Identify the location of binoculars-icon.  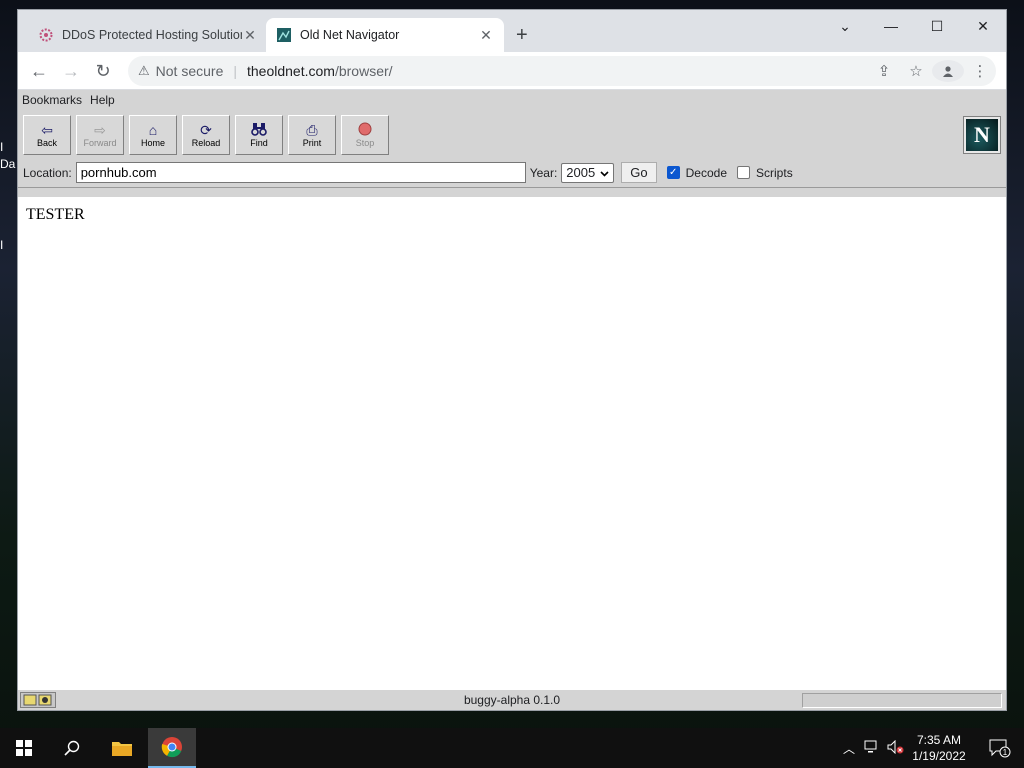
(259, 130).